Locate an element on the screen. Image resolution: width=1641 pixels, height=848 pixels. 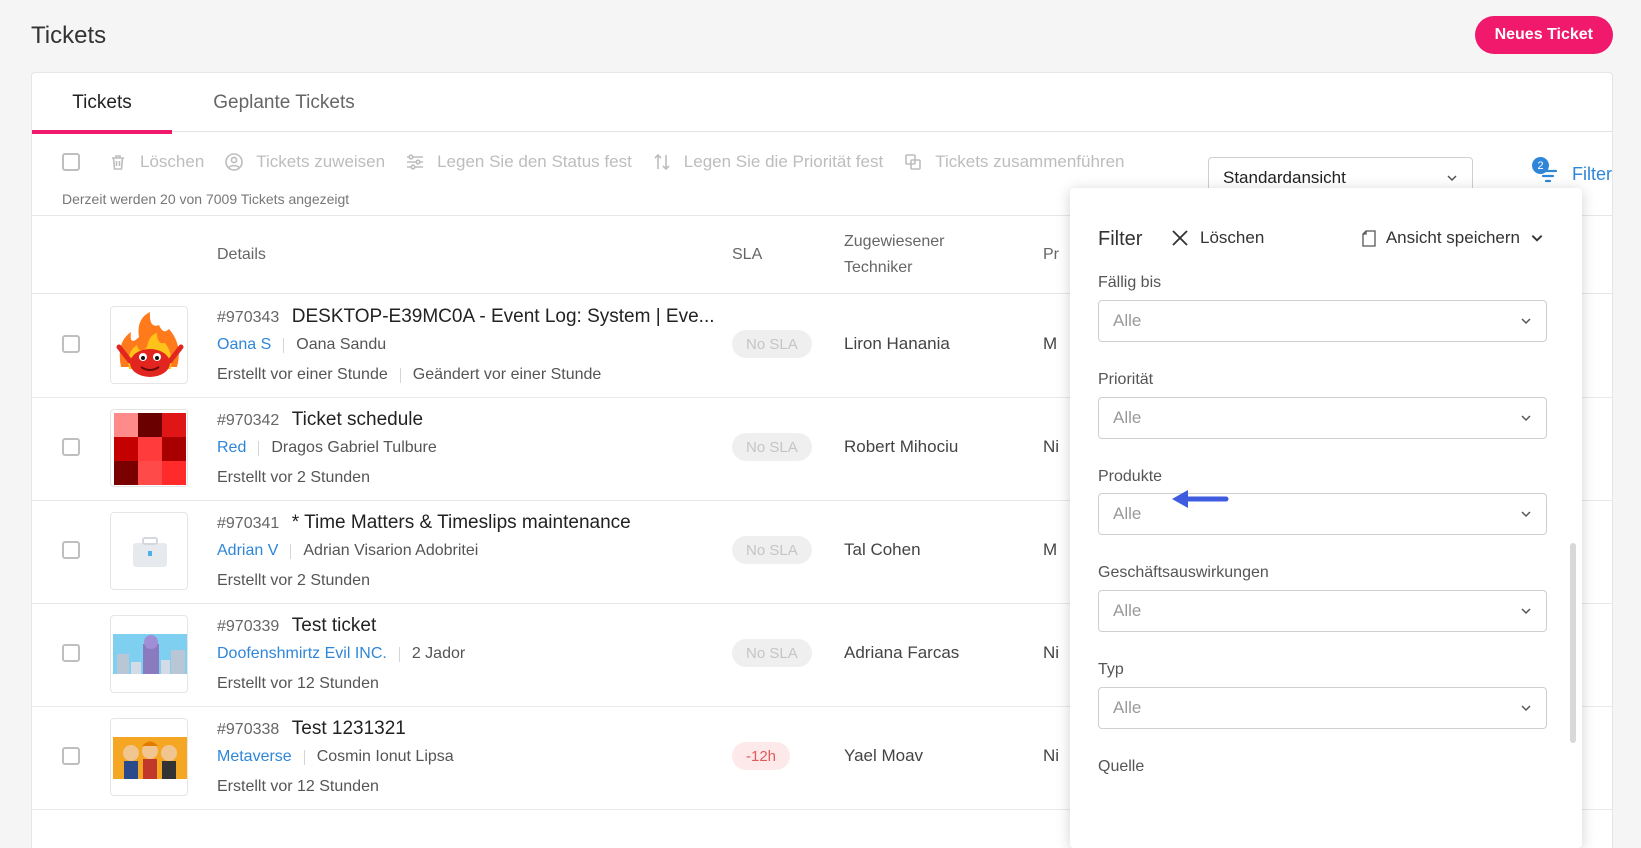
new-ticket-button: Neues Ticket is located at coordinates (1543, 35).